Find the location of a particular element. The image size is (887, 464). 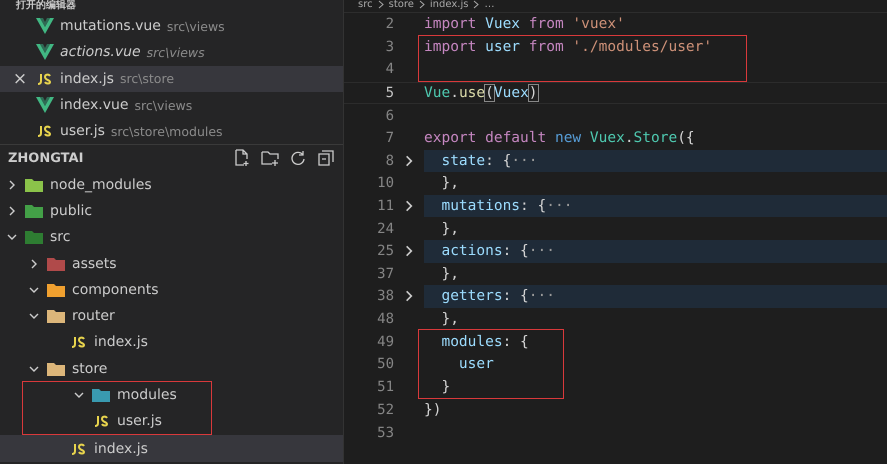

code-line: } is located at coordinates (446, 387).